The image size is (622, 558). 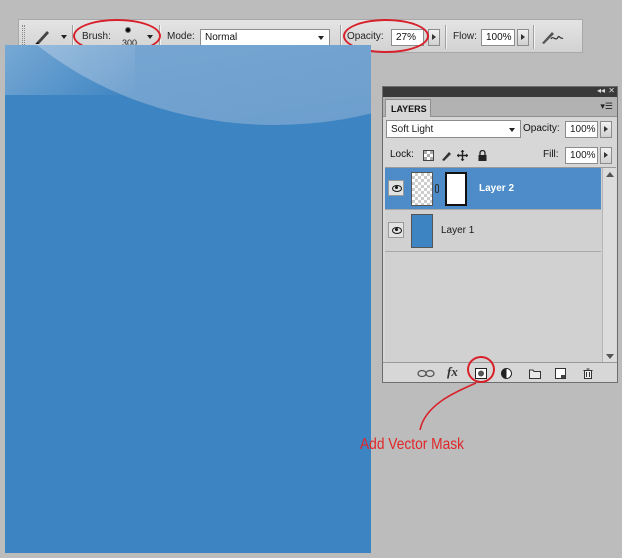 What do you see at coordinates (588, 373) in the screenshot?
I see `trash-icon` at bounding box center [588, 373].